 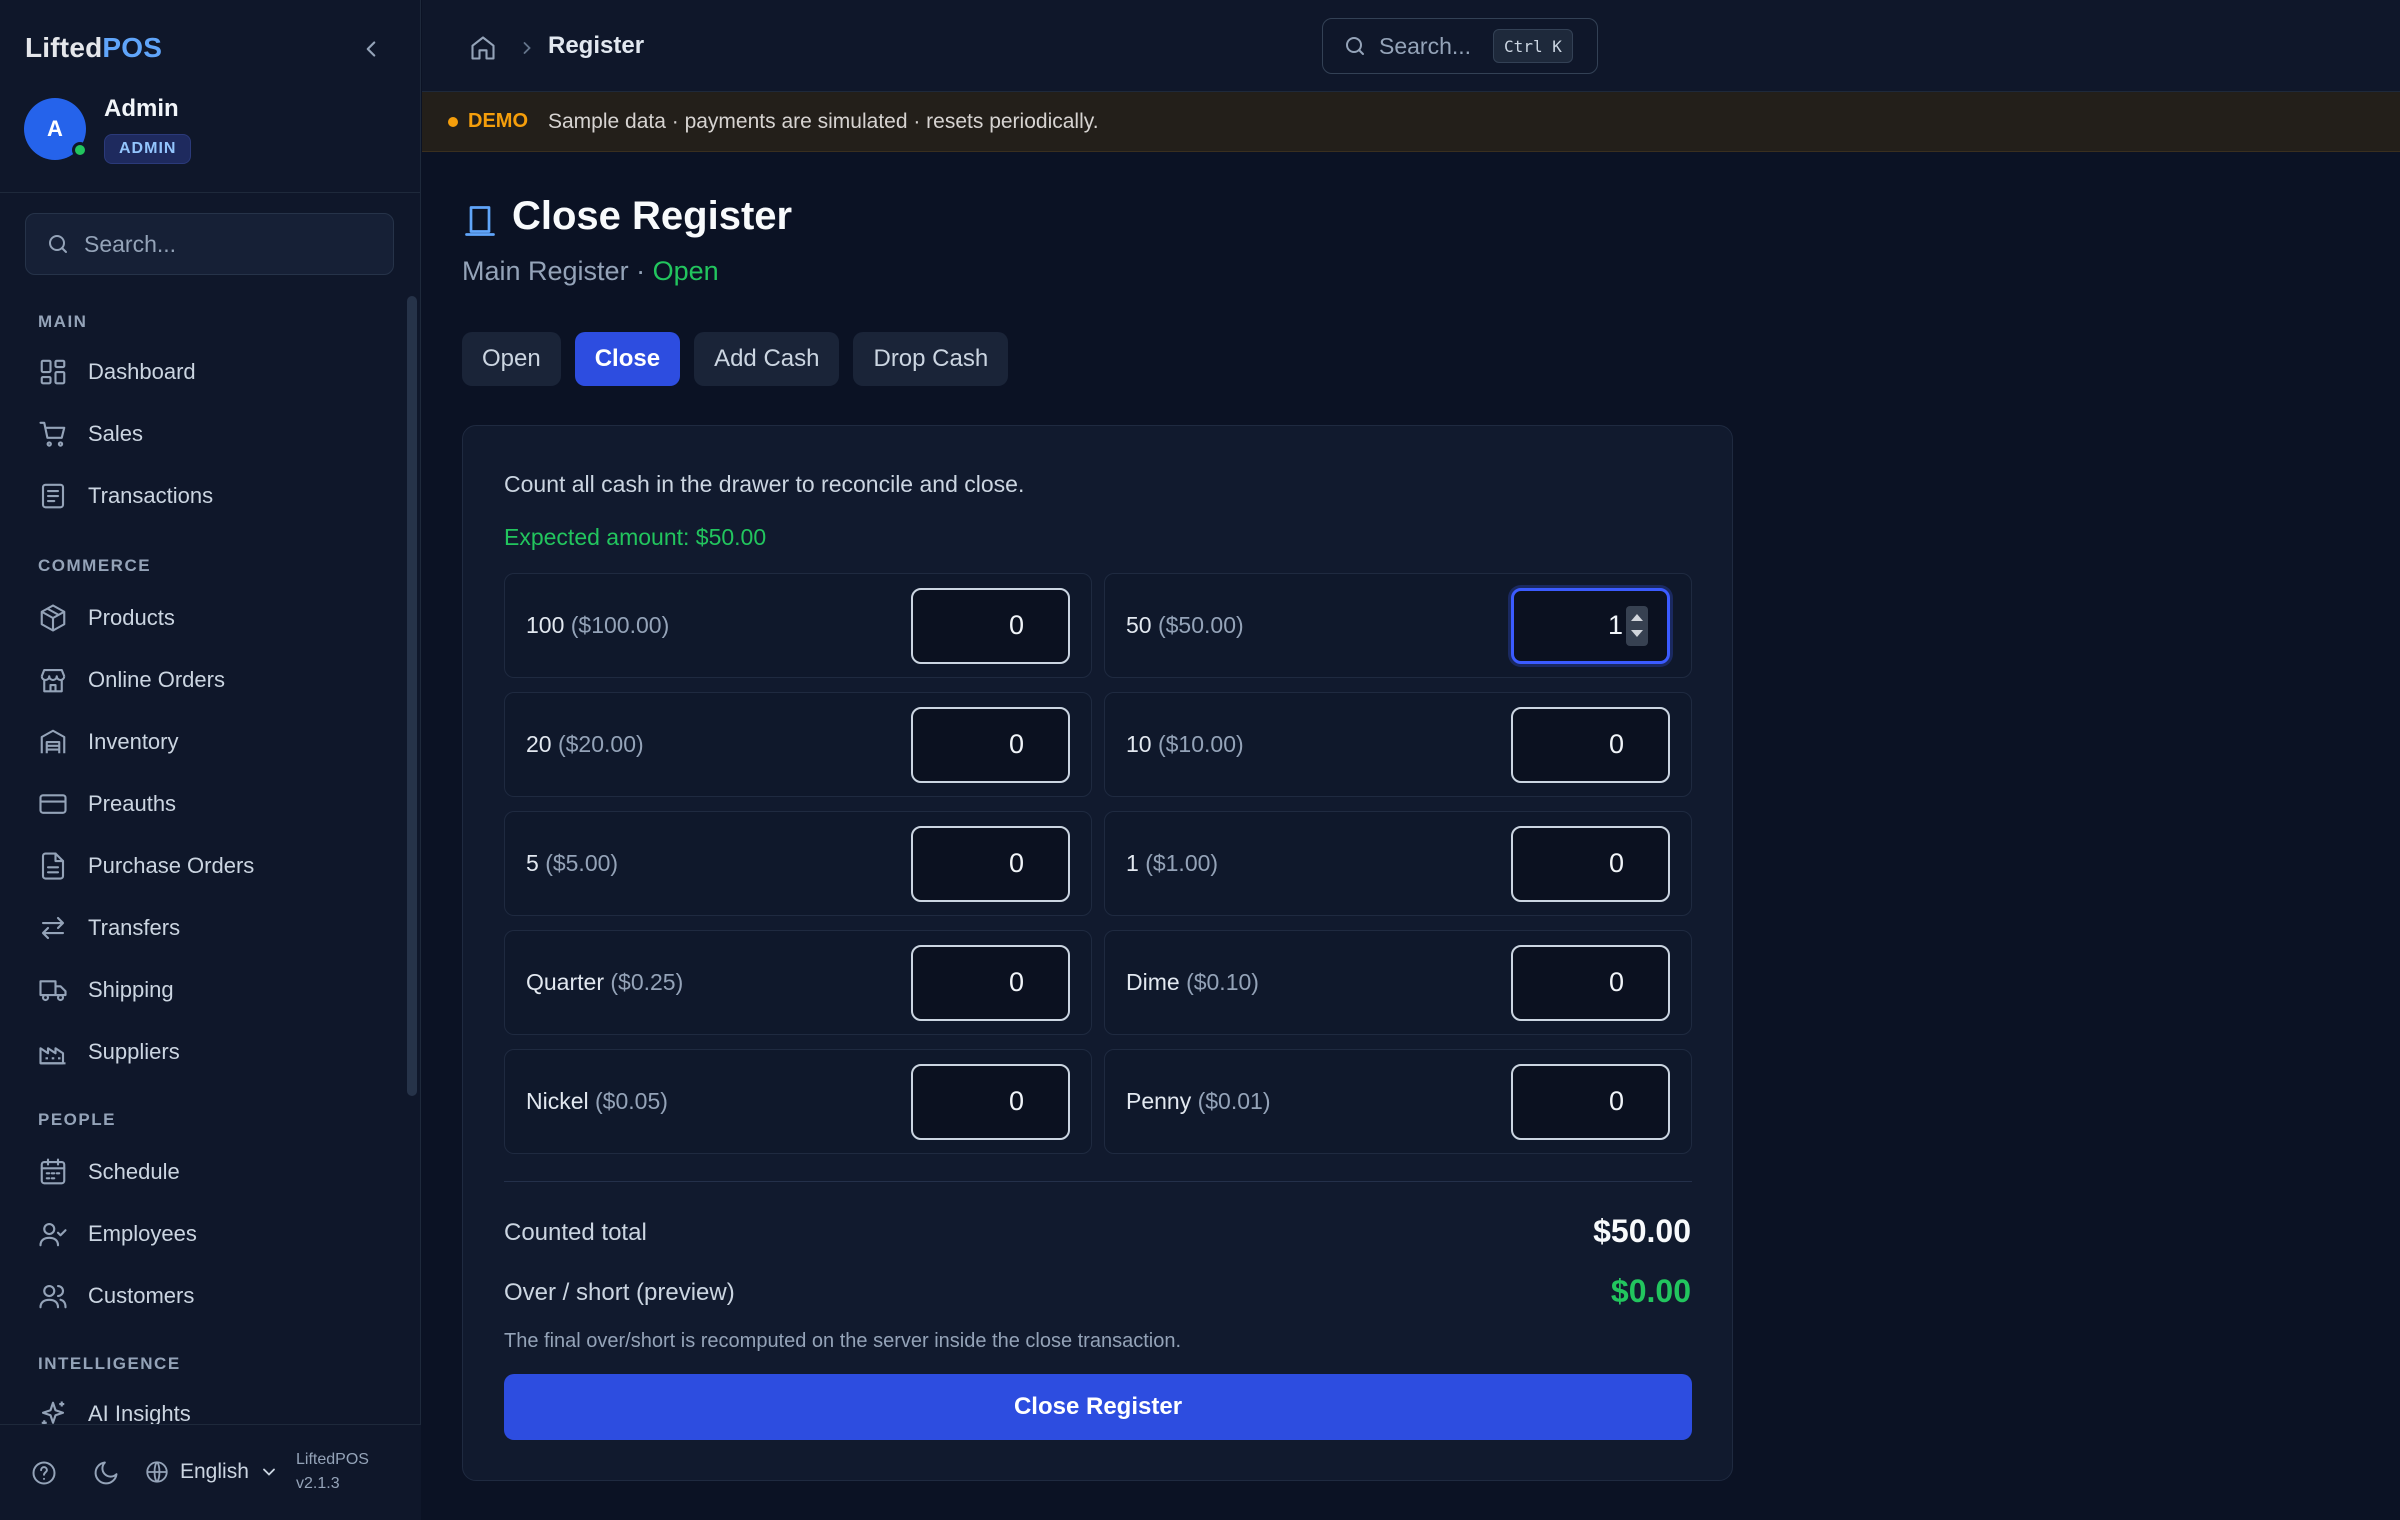 What do you see at coordinates (412, 696) in the screenshot?
I see `sidebar-scrollbar` at bounding box center [412, 696].